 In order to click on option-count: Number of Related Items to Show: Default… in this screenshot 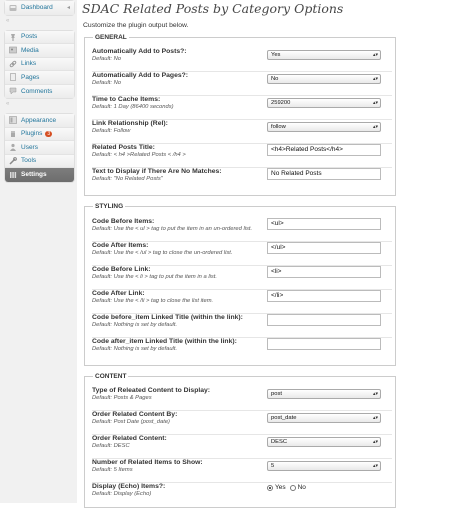, I will do `click(242, 471)`.